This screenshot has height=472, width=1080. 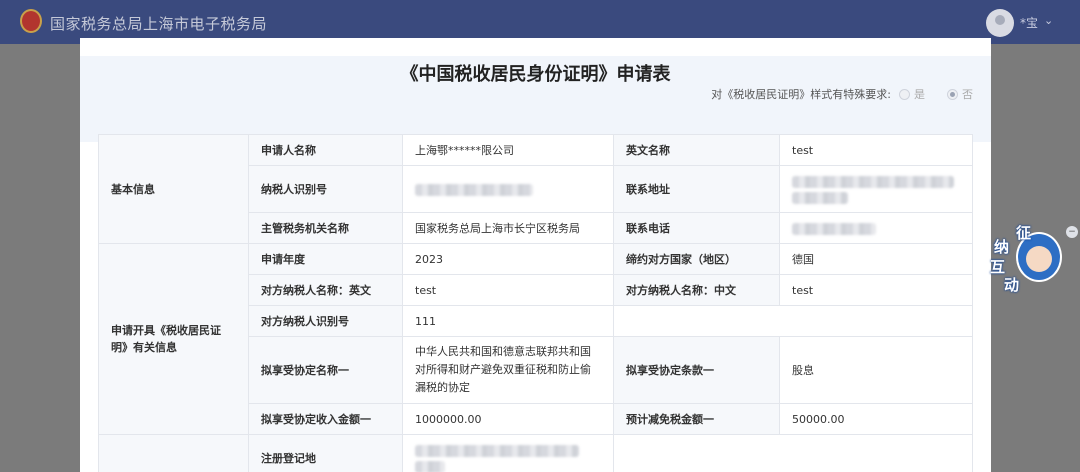 What do you see at coordinates (876, 189) in the screenshot?
I see `address-value` at bounding box center [876, 189].